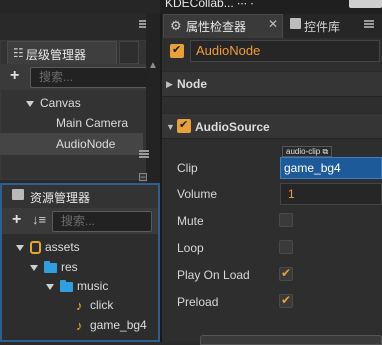 The image size is (382, 345). Describe the element at coordinates (216, 27) in the screenshot. I see `tab-inspector-label: 属性检查器` at that location.